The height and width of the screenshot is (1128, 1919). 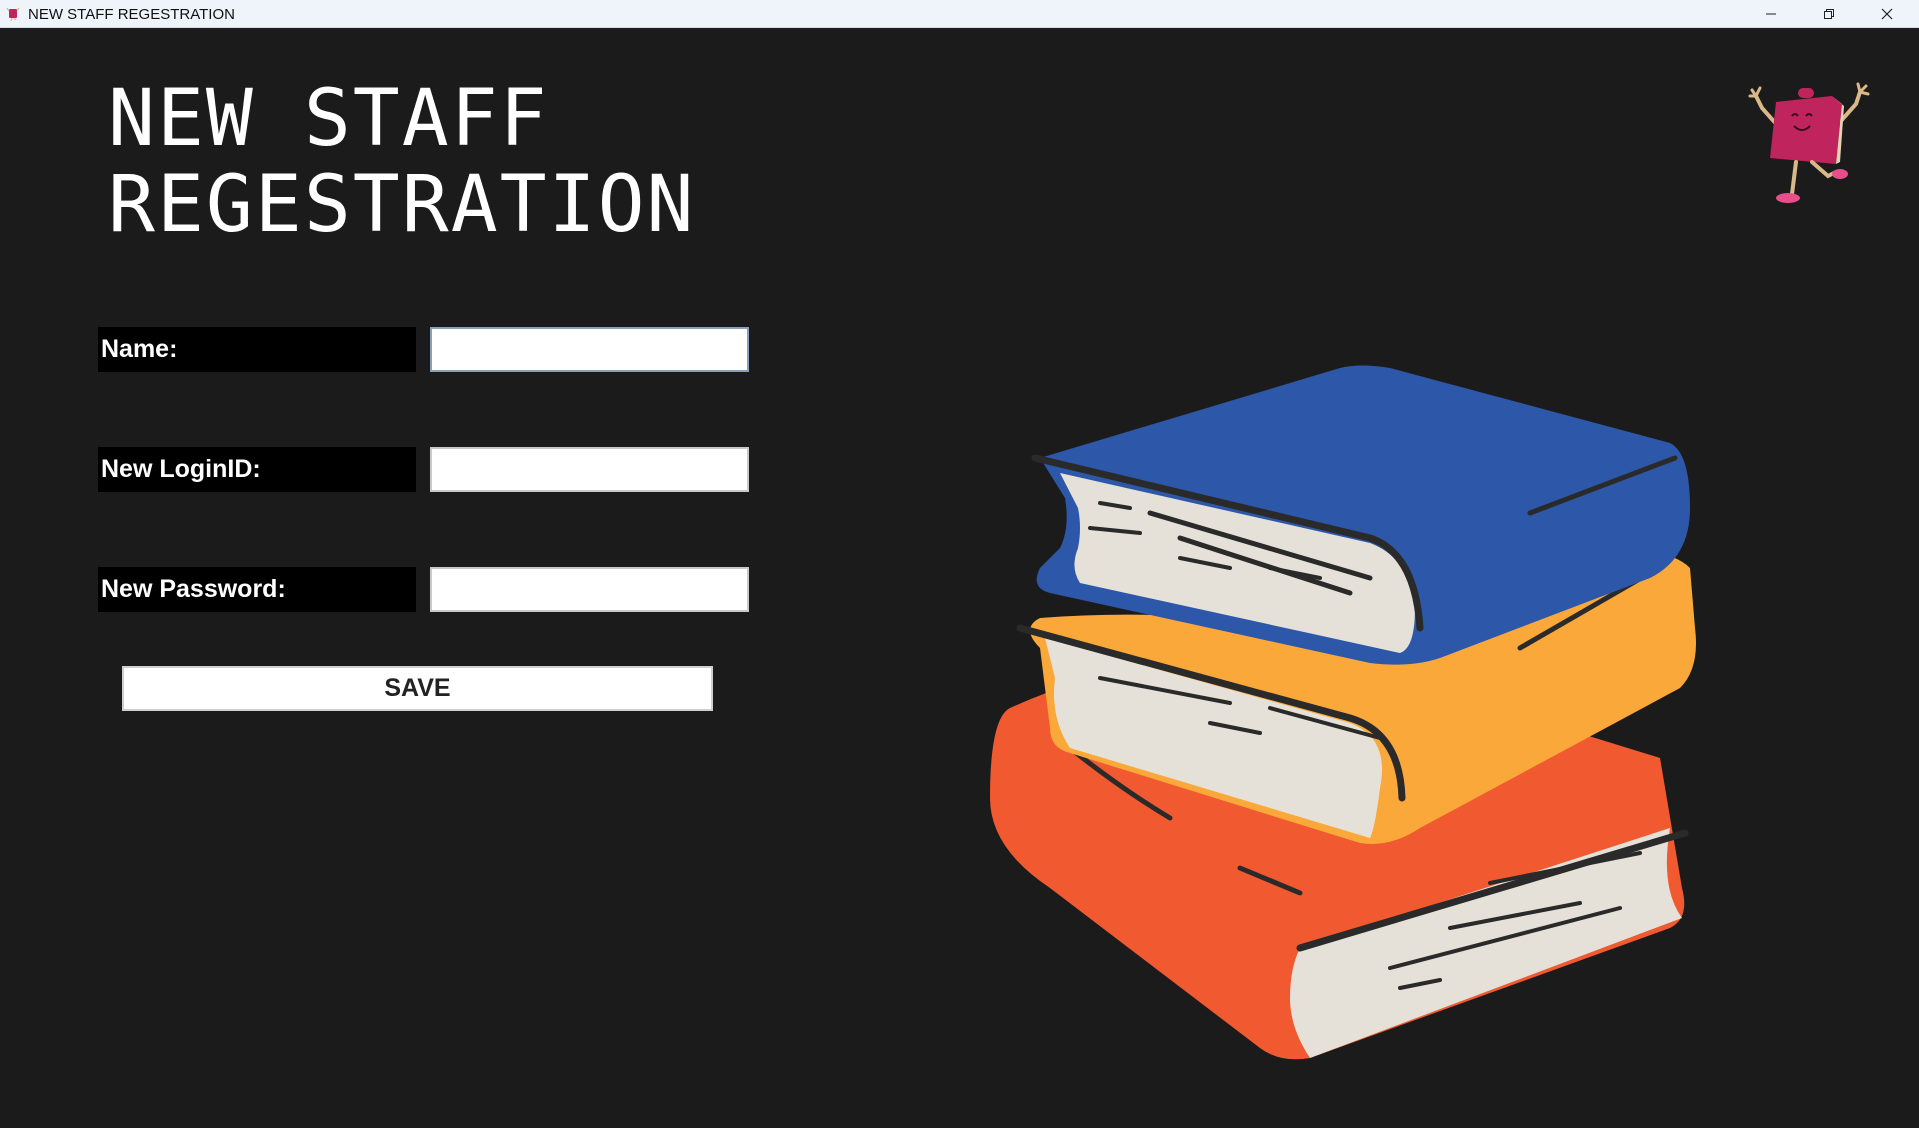 I want to click on title-bar: NEW STAFF REGESTRATION, so click(x=959, y=14).